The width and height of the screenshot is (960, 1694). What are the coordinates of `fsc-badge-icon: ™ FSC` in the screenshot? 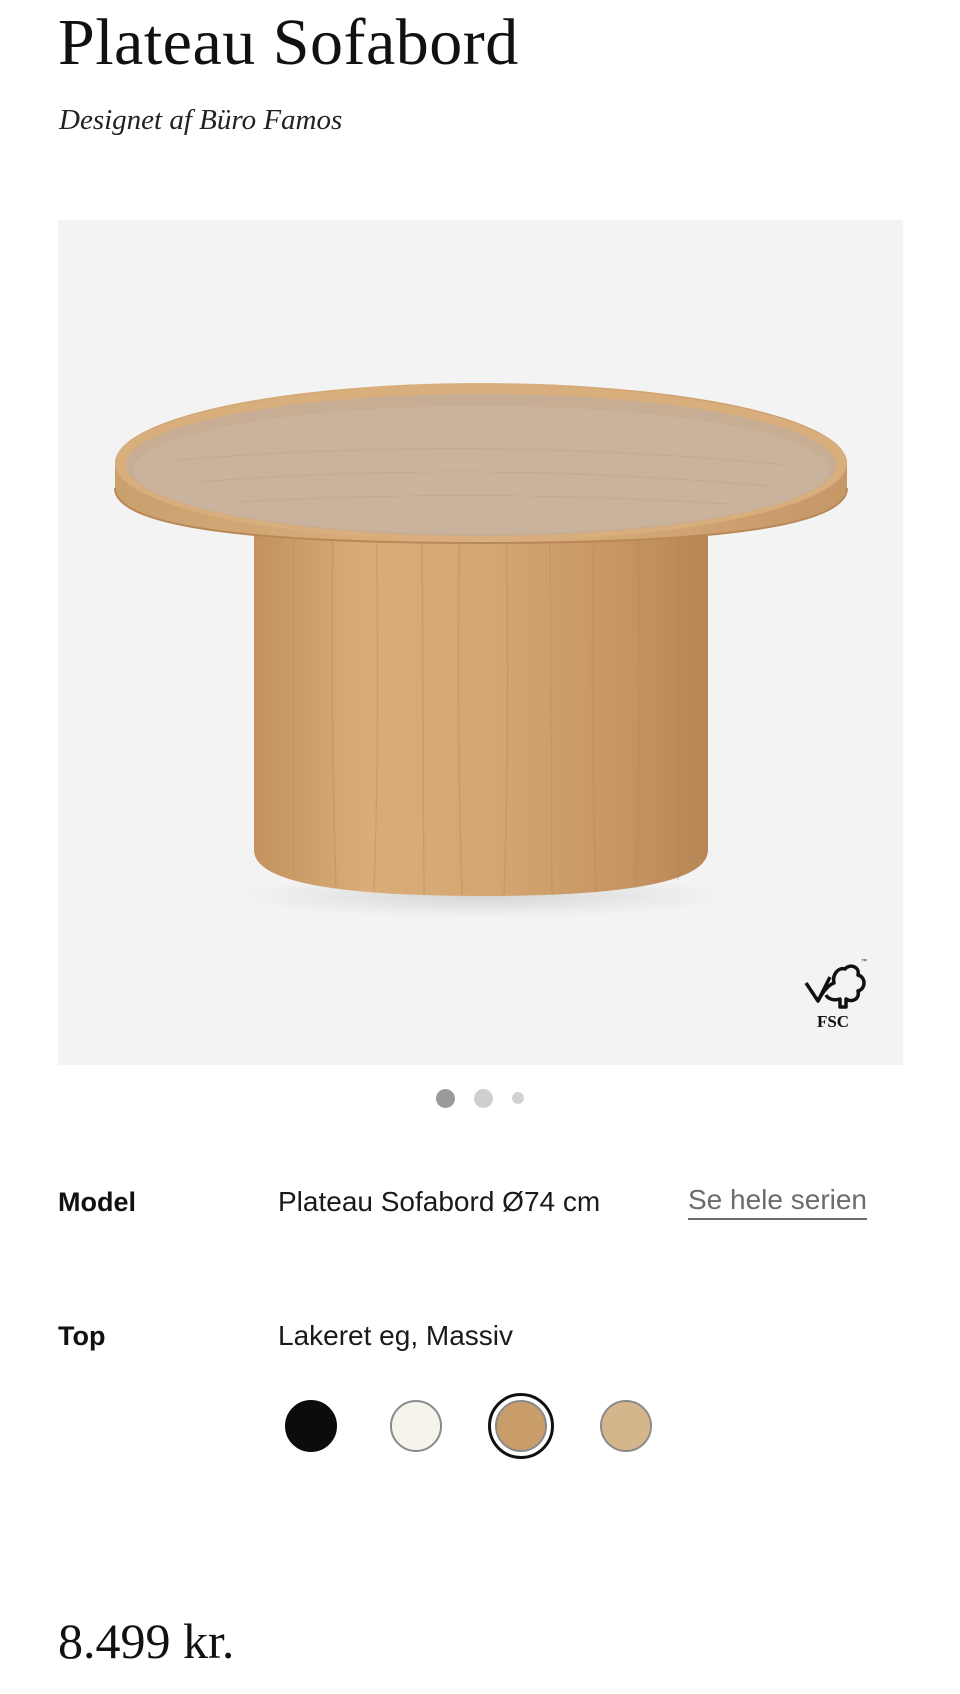 It's located at (835, 994).